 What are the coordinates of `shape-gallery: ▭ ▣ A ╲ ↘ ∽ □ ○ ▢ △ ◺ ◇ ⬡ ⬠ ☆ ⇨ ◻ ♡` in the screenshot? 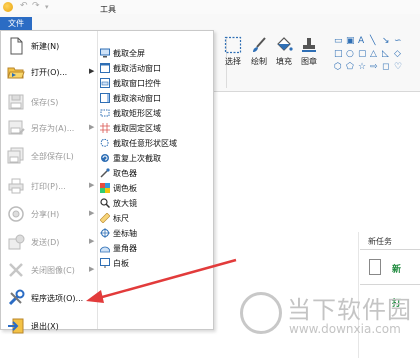 It's located at (368, 56).